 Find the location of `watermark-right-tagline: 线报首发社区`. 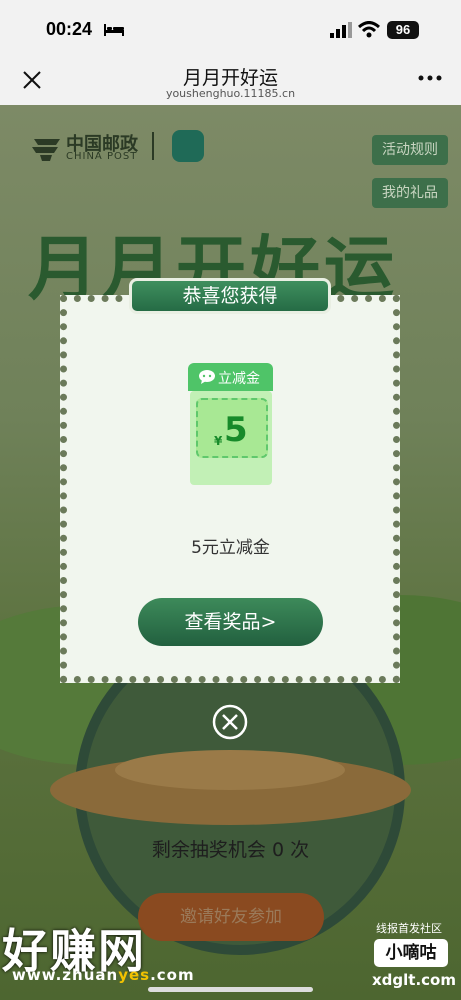

watermark-right-tagline: 线报首发社区 is located at coordinates (409, 928).